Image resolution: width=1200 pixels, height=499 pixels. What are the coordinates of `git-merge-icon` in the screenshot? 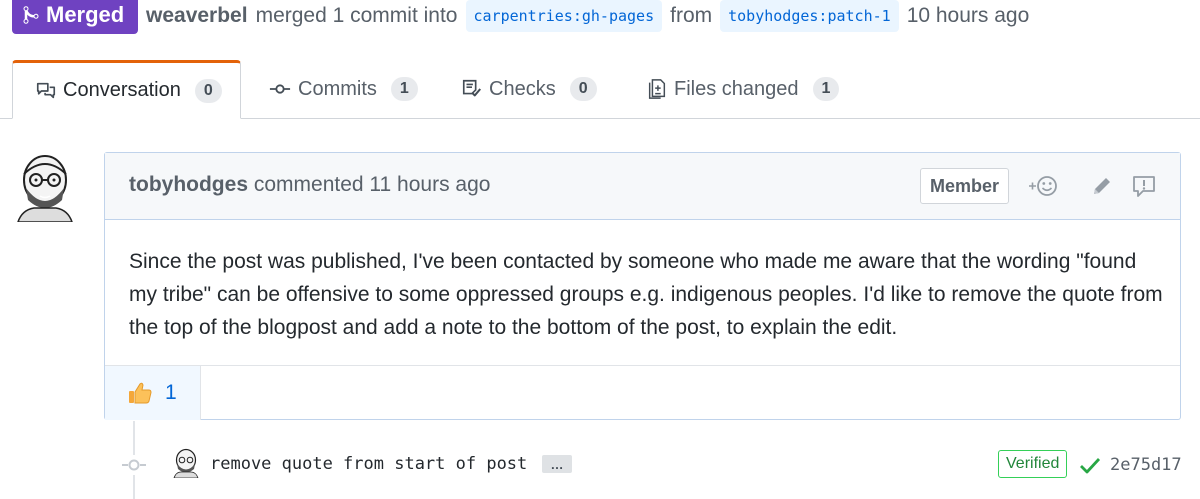 It's located at (31, 15).